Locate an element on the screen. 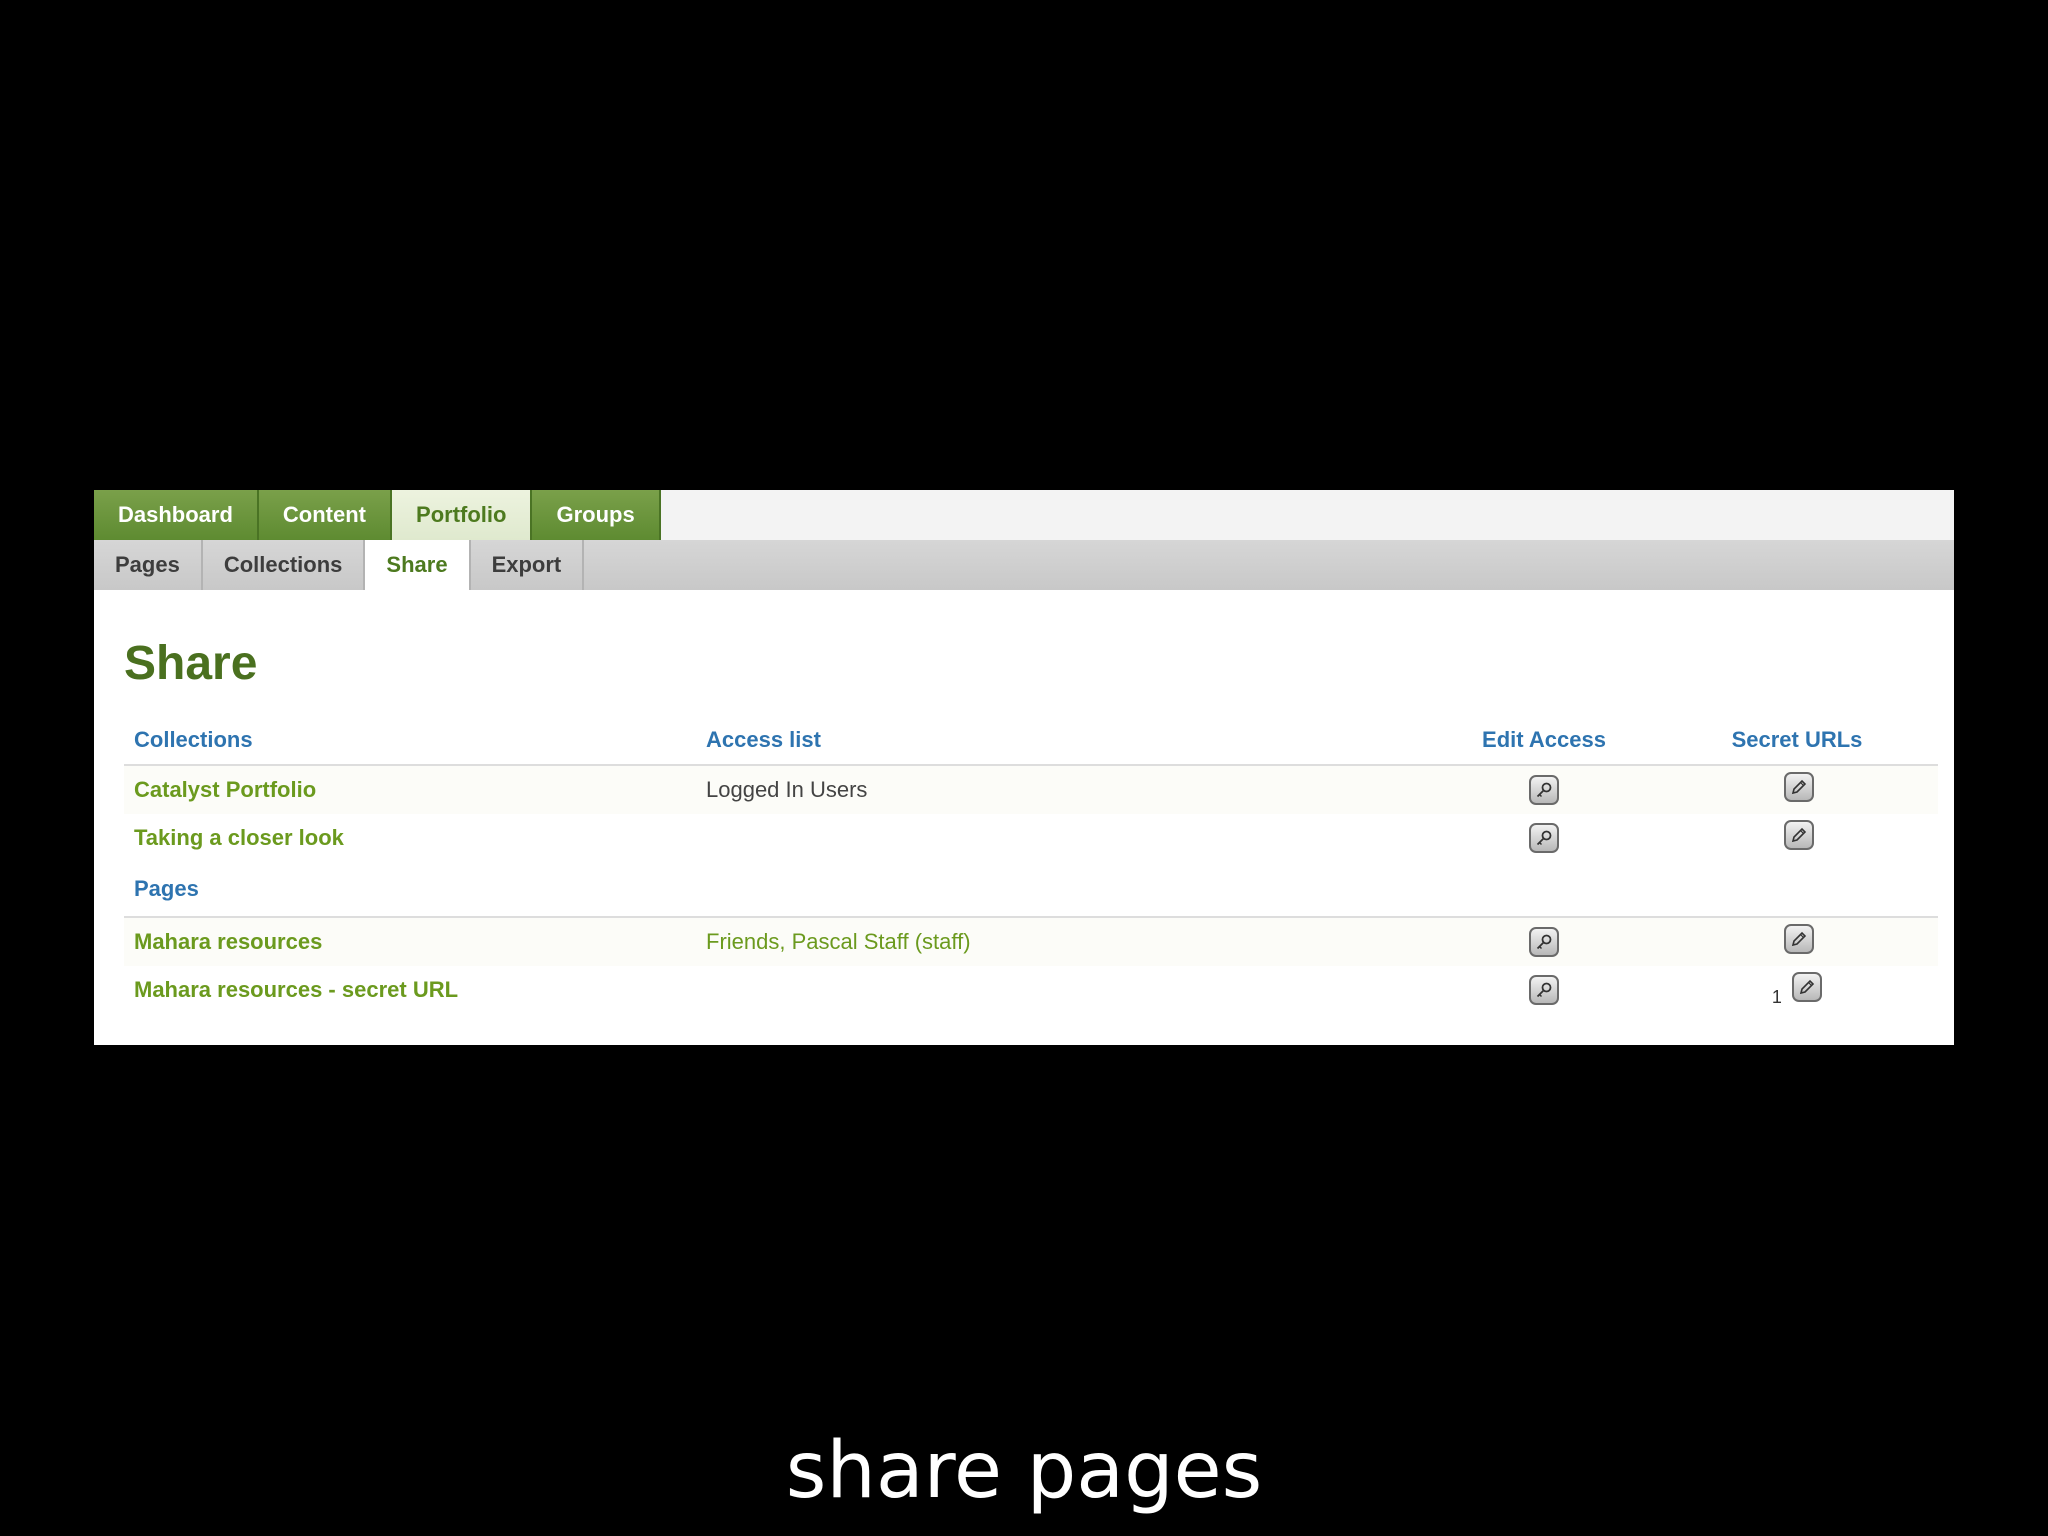 Image resolution: width=2048 pixels, height=1536 pixels. sub-navigation: Pages Collections Share Export is located at coordinates (1024, 565).